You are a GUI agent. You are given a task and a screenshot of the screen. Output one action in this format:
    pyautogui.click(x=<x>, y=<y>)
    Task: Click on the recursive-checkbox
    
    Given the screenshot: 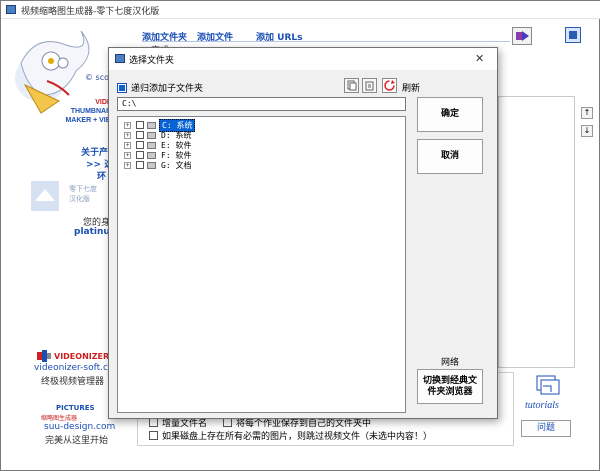 What is the action you would take?
    pyautogui.click(x=122, y=87)
    